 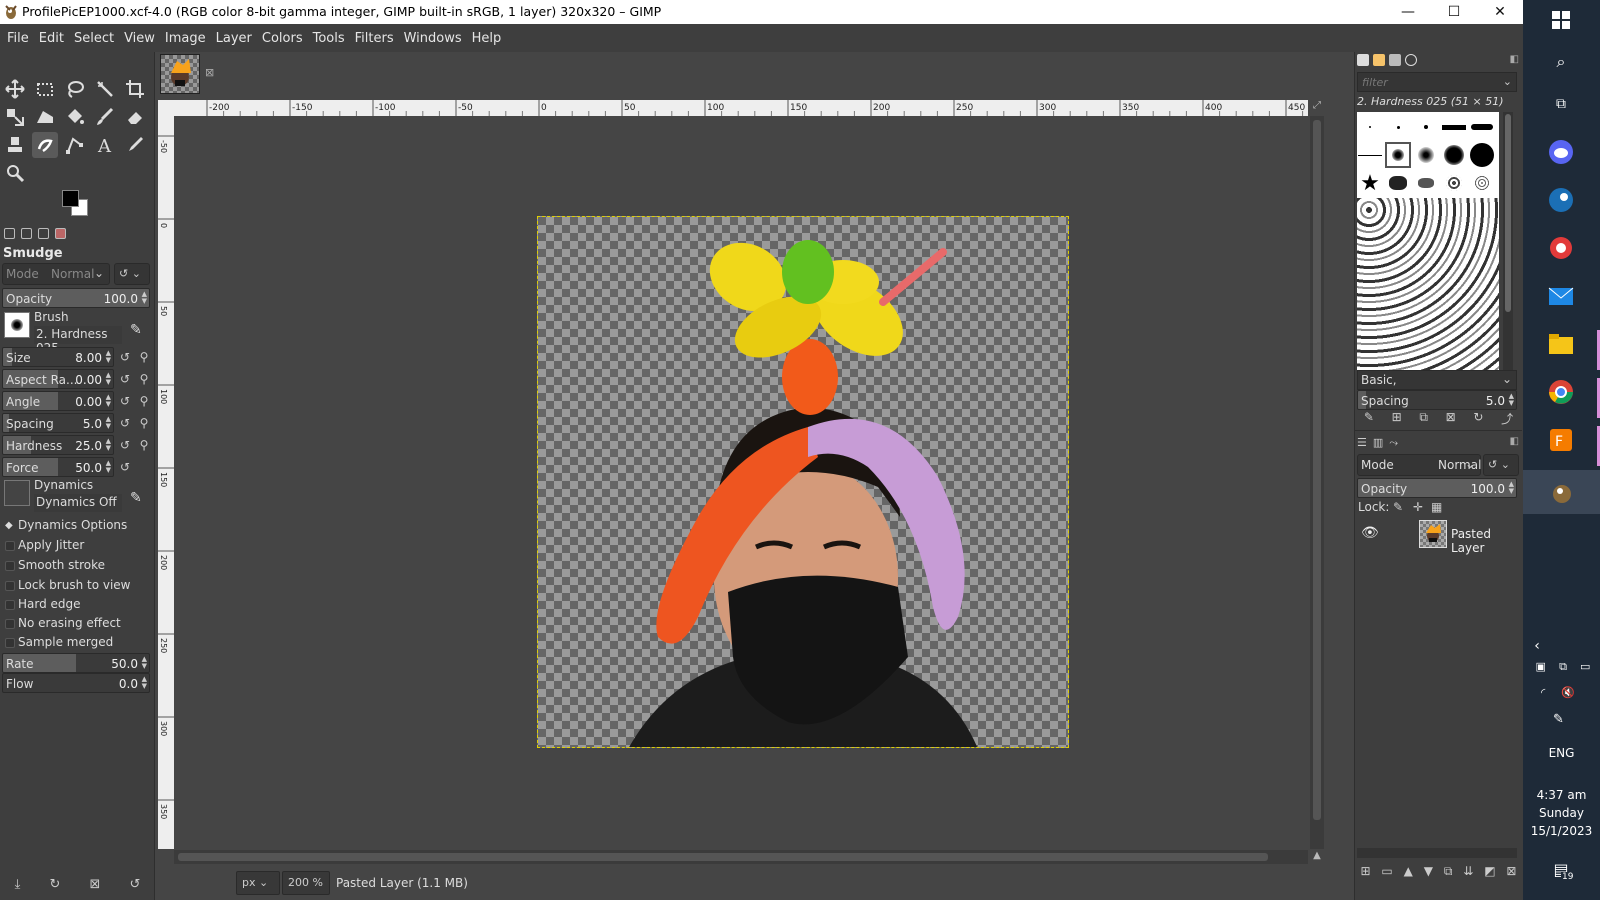 What do you see at coordinates (1561, 492) in the screenshot?
I see `gimp-taskbar-icon` at bounding box center [1561, 492].